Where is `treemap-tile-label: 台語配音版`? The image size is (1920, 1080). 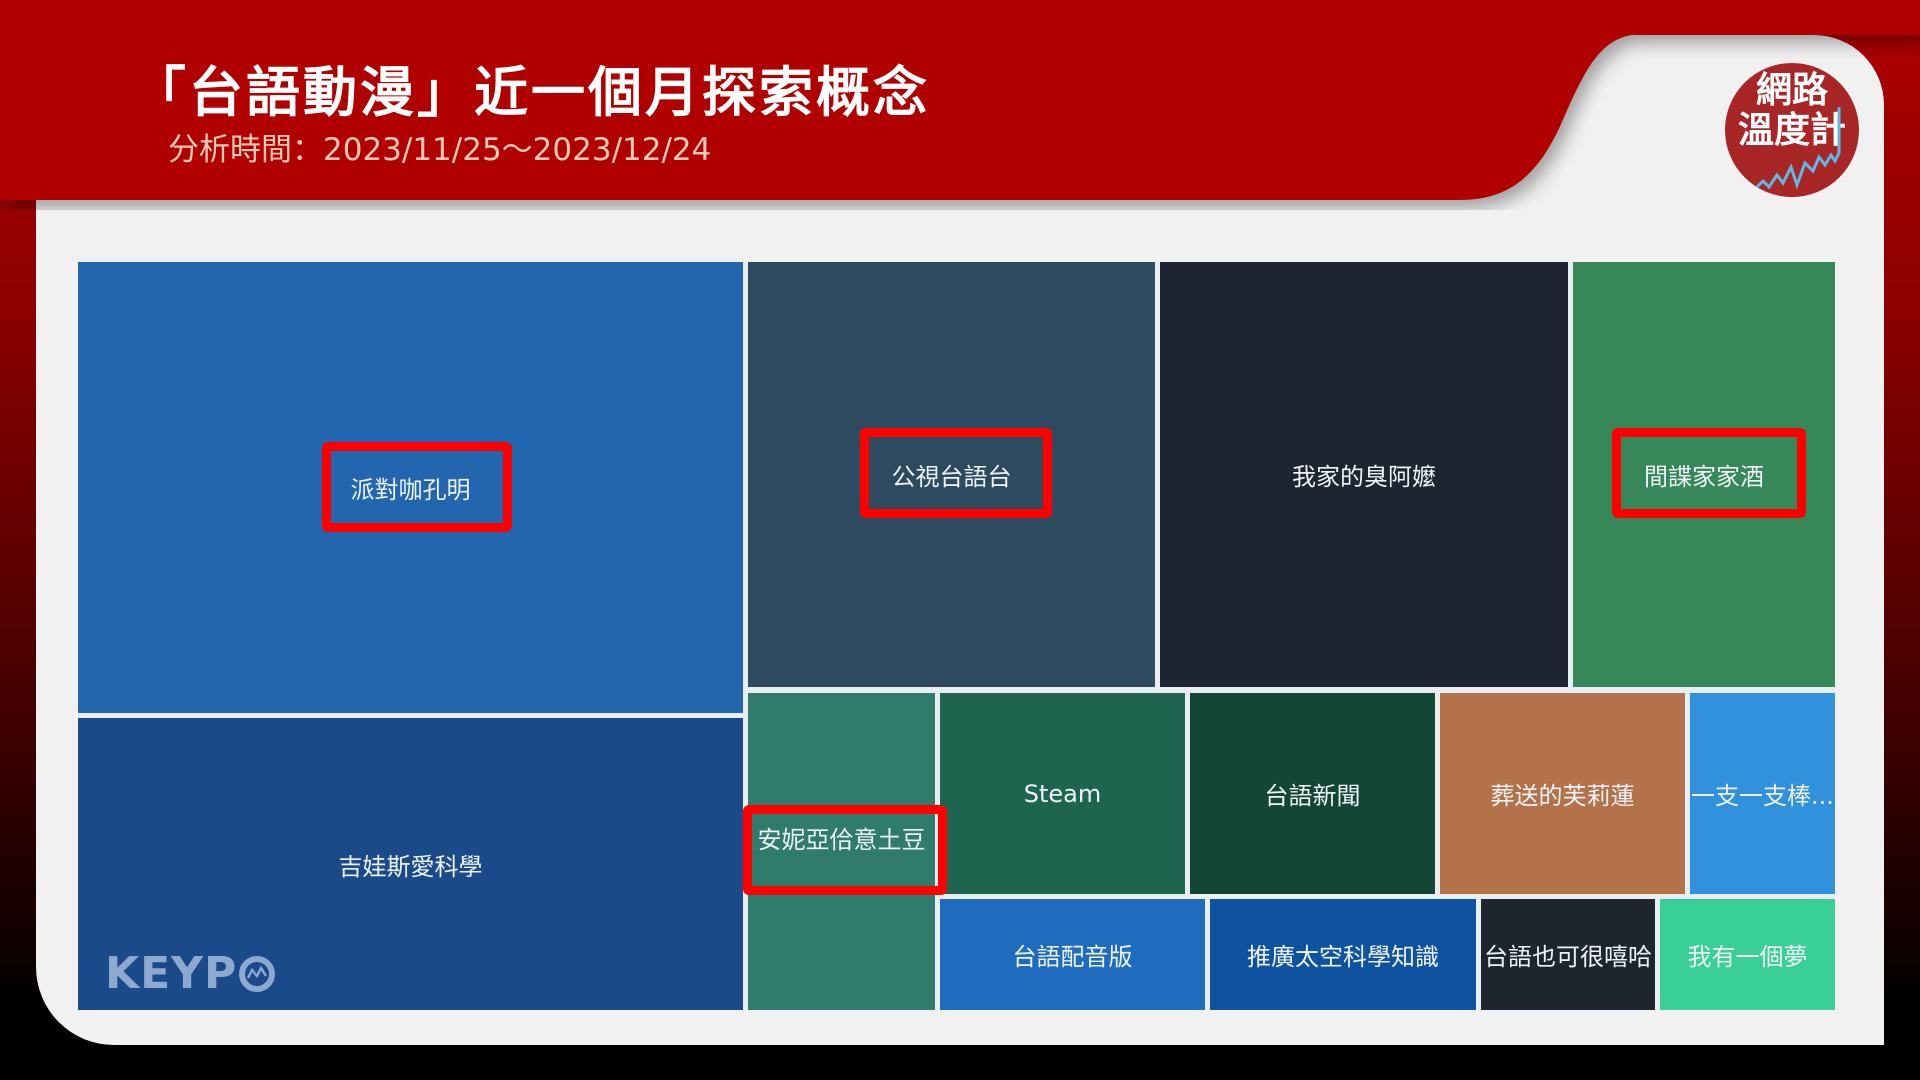 treemap-tile-label: 台語配音版 is located at coordinates (1072, 957).